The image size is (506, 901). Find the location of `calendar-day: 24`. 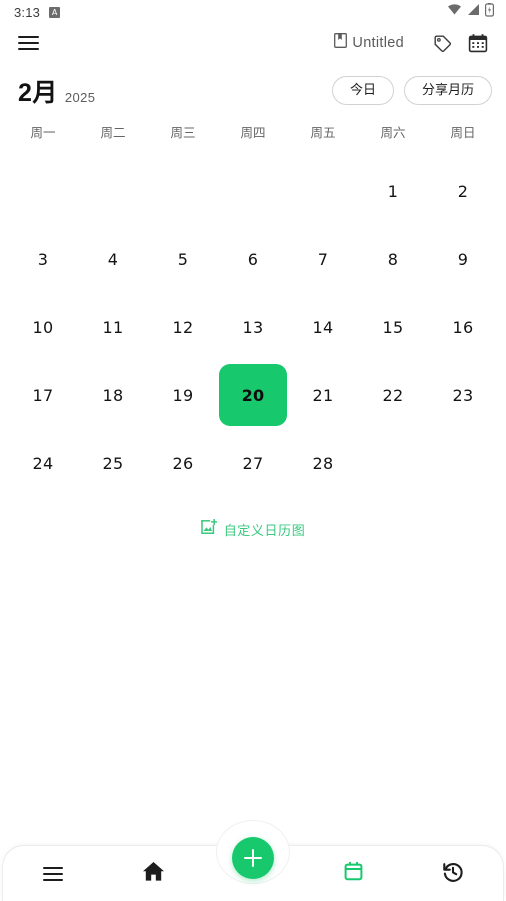

calendar-day: 24 is located at coordinates (43, 463).